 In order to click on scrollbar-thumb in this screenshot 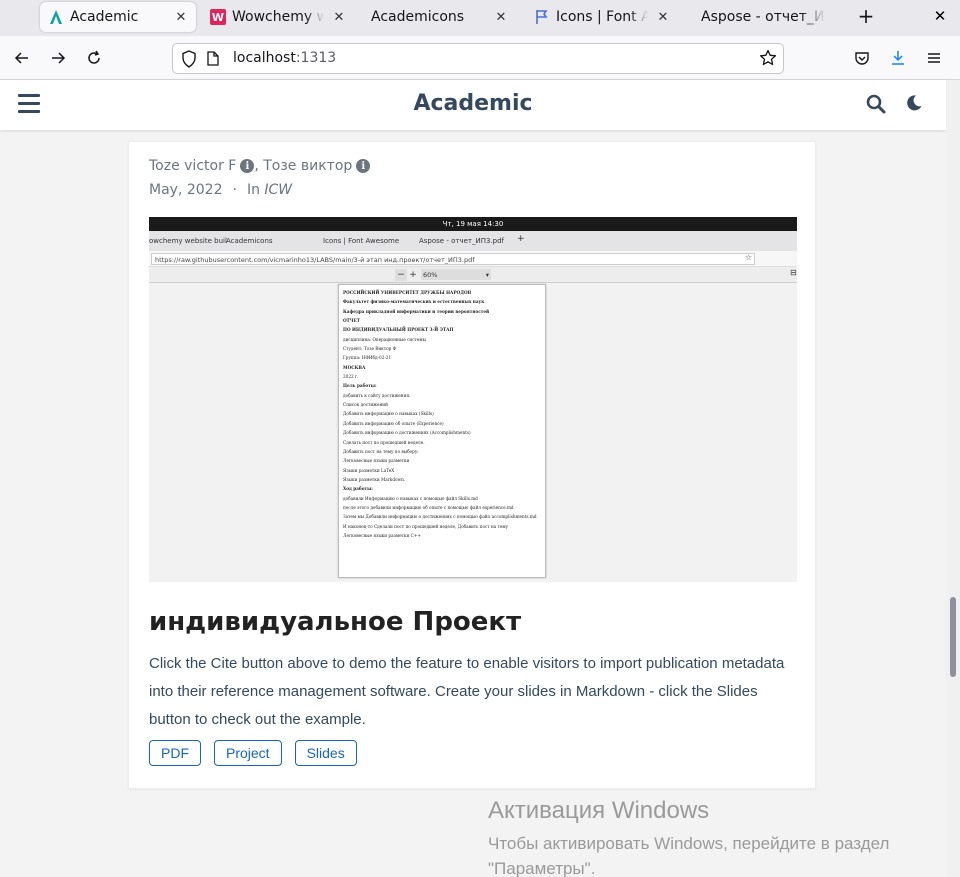, I will do `click(953, 637)`.